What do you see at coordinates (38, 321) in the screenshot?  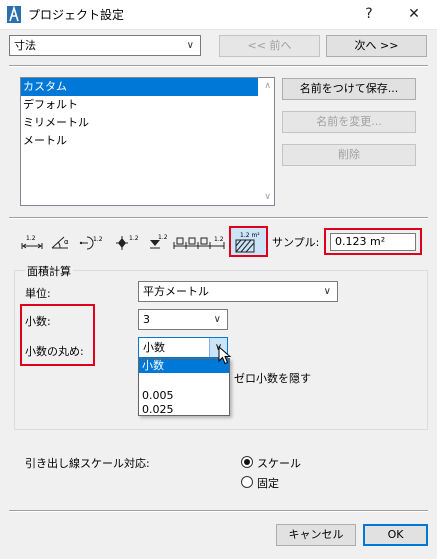 I see `decimals-label: 小数:` at bounding box center [38, 321].